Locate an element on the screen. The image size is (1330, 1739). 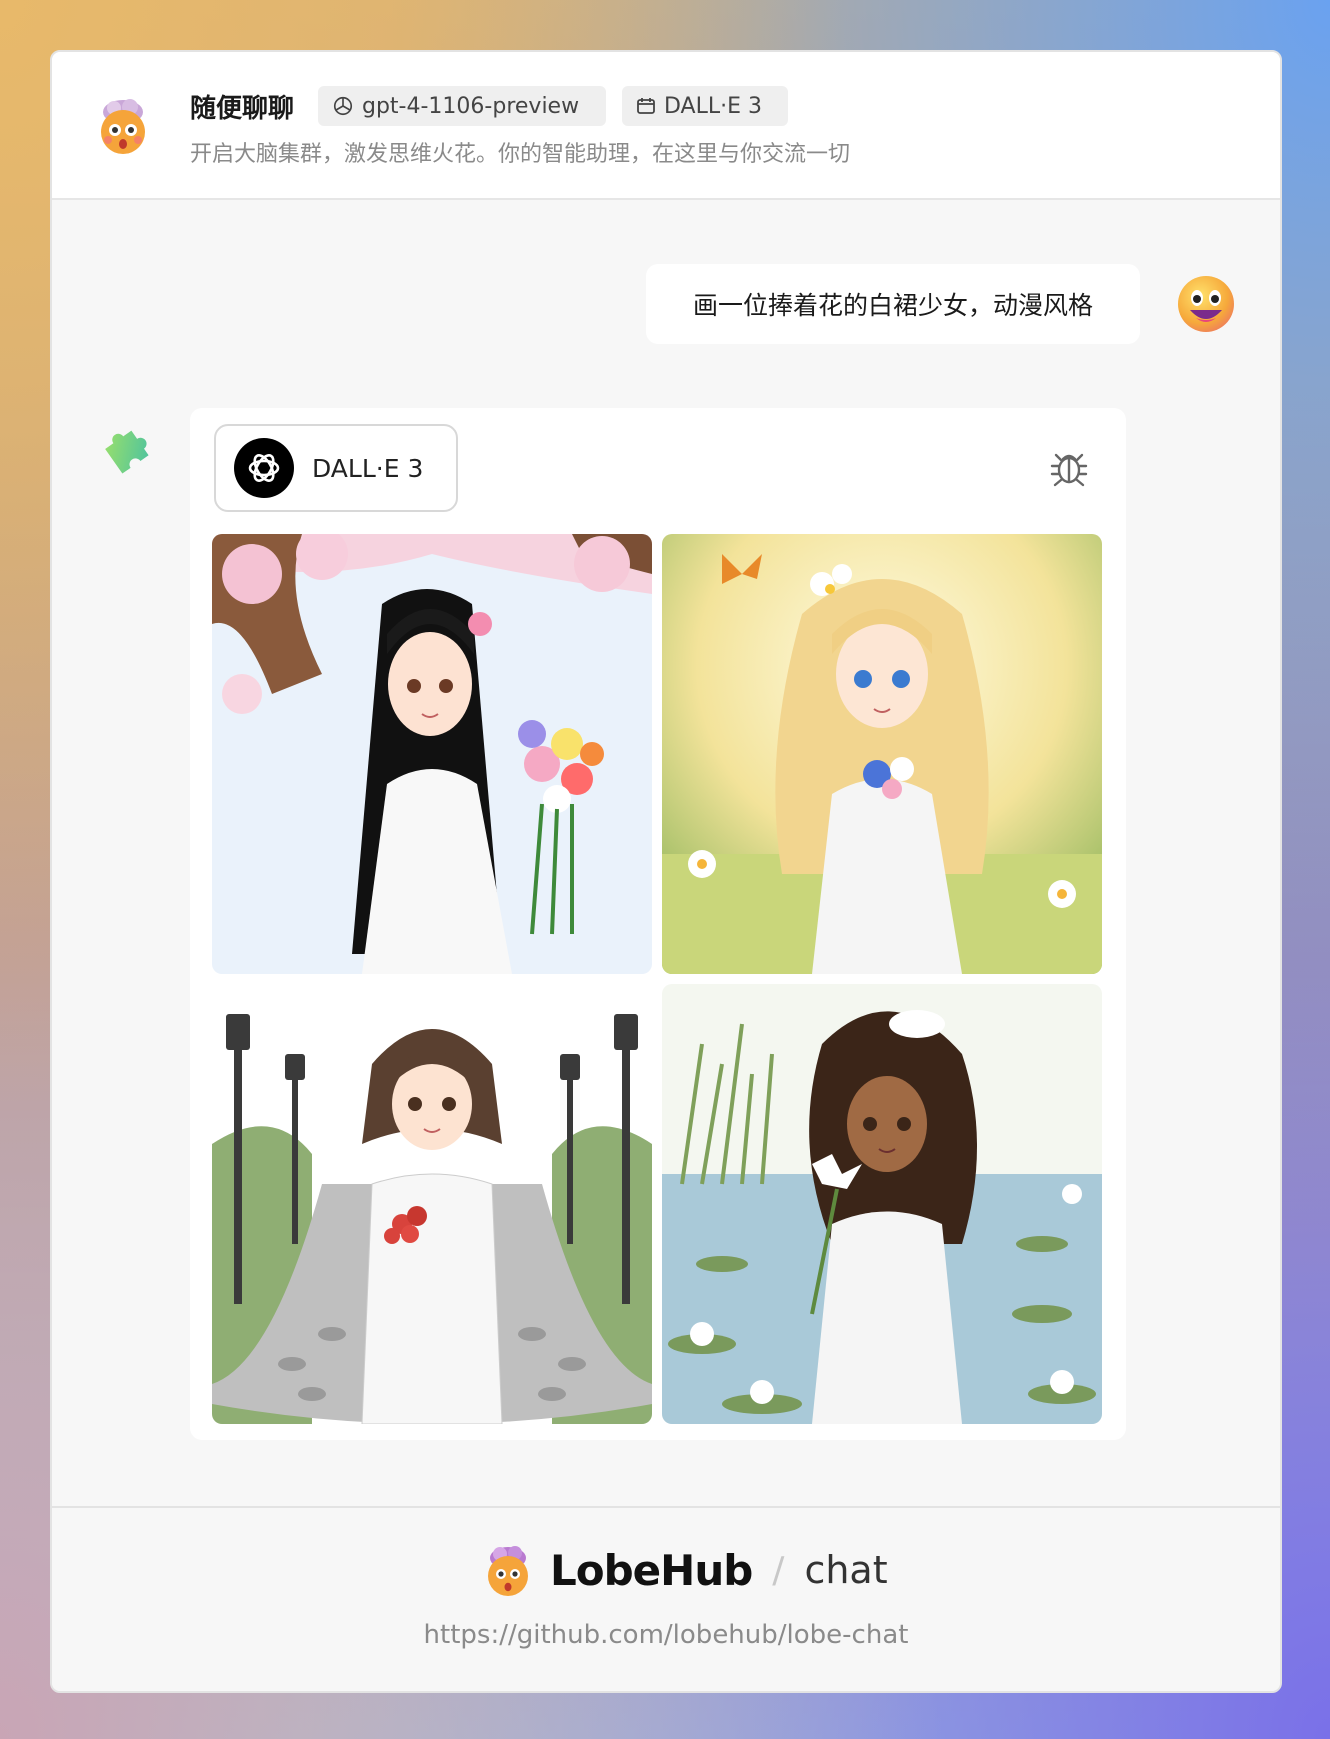
mind-blown-avatar-icon is located at coordinates (123, 126).